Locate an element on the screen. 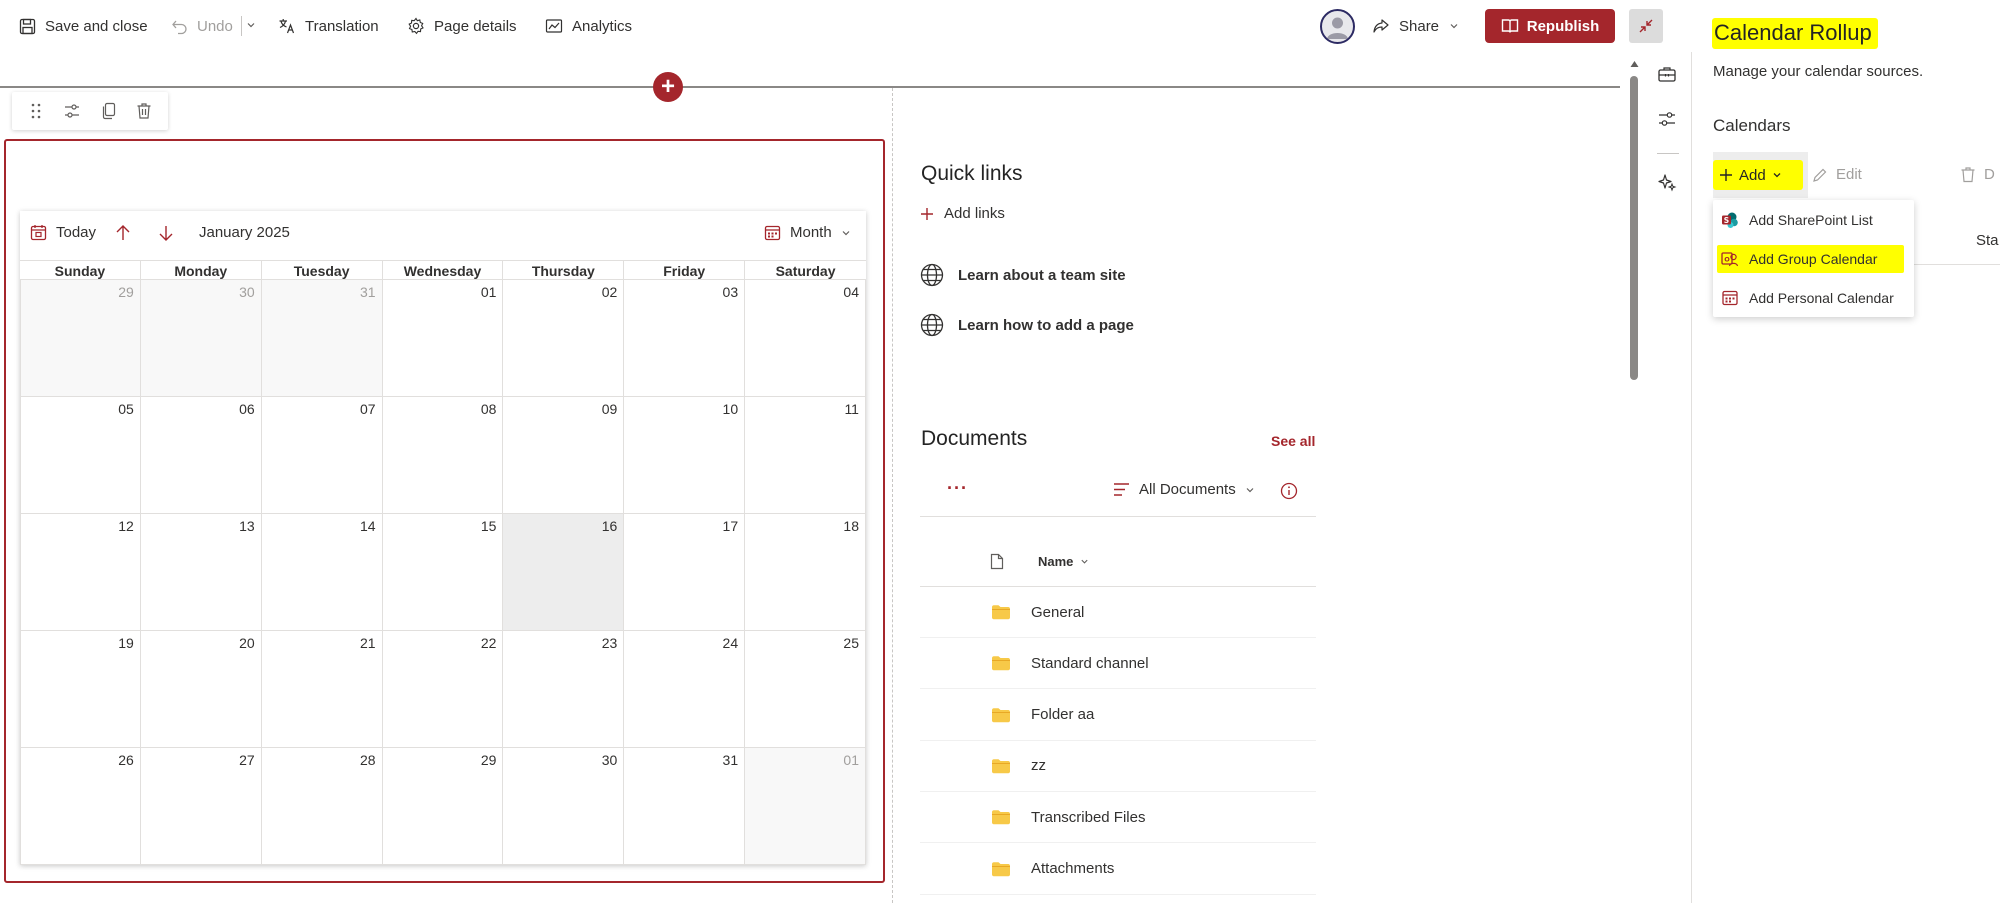 This screenshot has height=903, width=2000. document-row: General is located at coordinates (1118, 612).